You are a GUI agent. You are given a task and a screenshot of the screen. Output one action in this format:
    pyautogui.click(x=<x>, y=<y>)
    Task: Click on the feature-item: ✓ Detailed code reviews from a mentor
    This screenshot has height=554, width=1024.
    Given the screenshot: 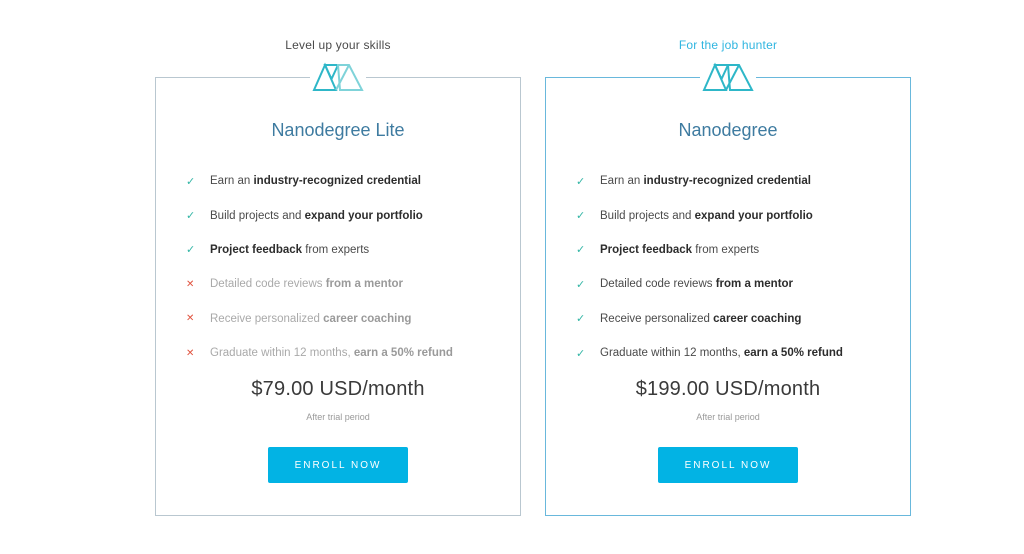 What is the action you would take?
    pyautogui.click(x=709, y=284)
    